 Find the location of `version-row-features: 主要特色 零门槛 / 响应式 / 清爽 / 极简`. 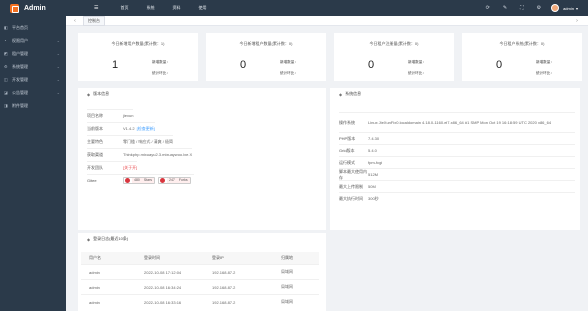

version-row-features: 主要特色 零门槛 / 响应式 / 清爽 / 极简 is located at coordinates (130, 141).